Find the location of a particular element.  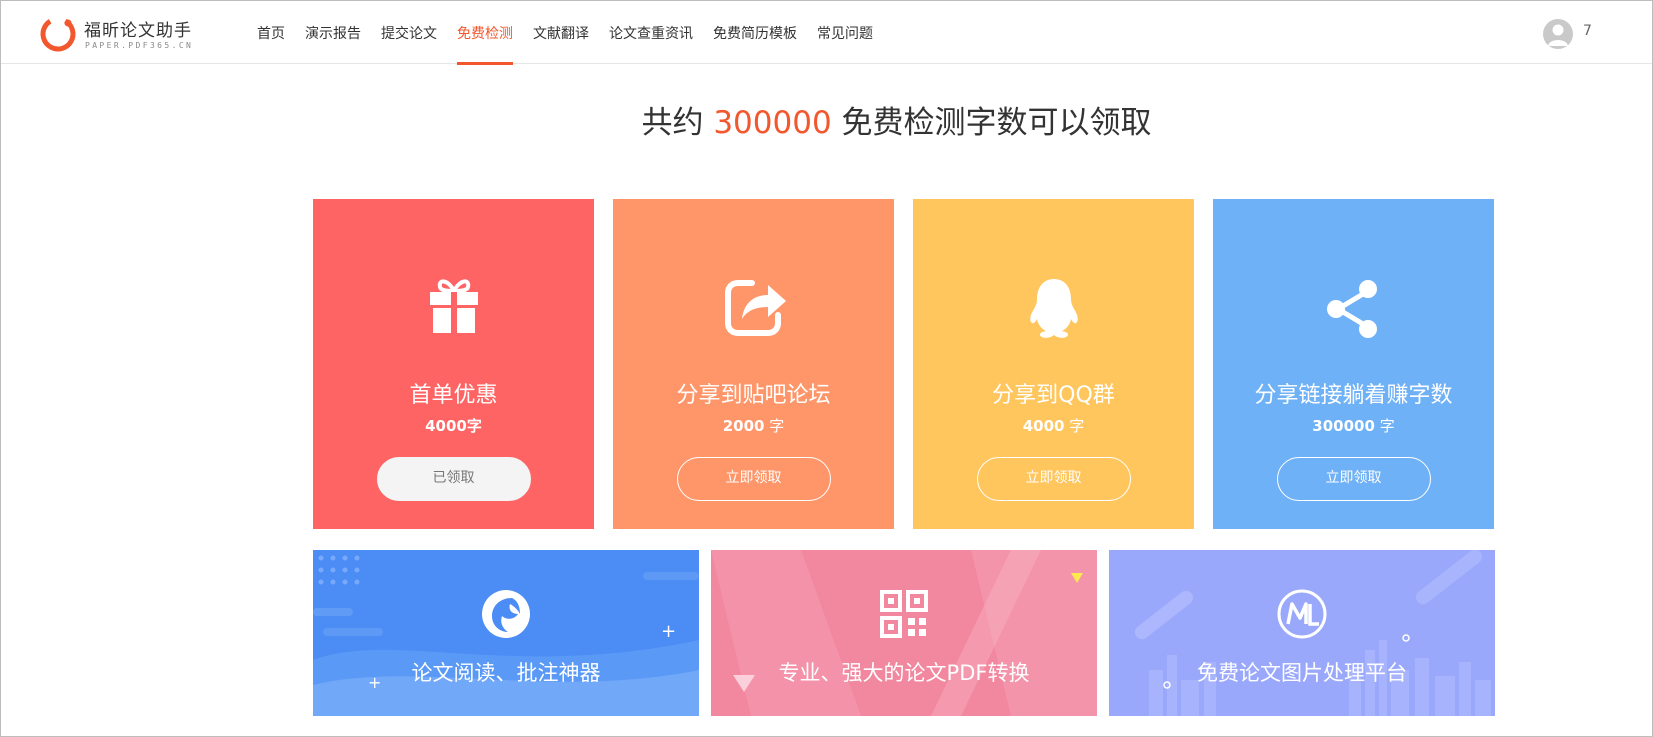

gift-icon is located at coordinates (453, 306).